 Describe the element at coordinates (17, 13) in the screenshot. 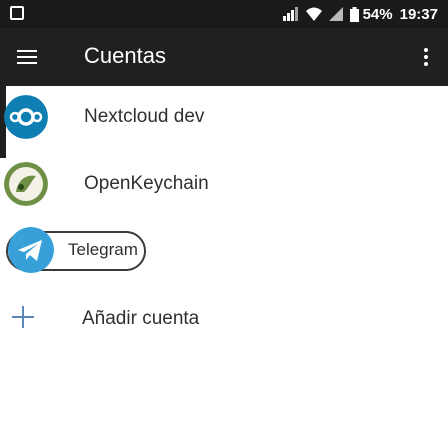

I see `notification-icon` at that location.